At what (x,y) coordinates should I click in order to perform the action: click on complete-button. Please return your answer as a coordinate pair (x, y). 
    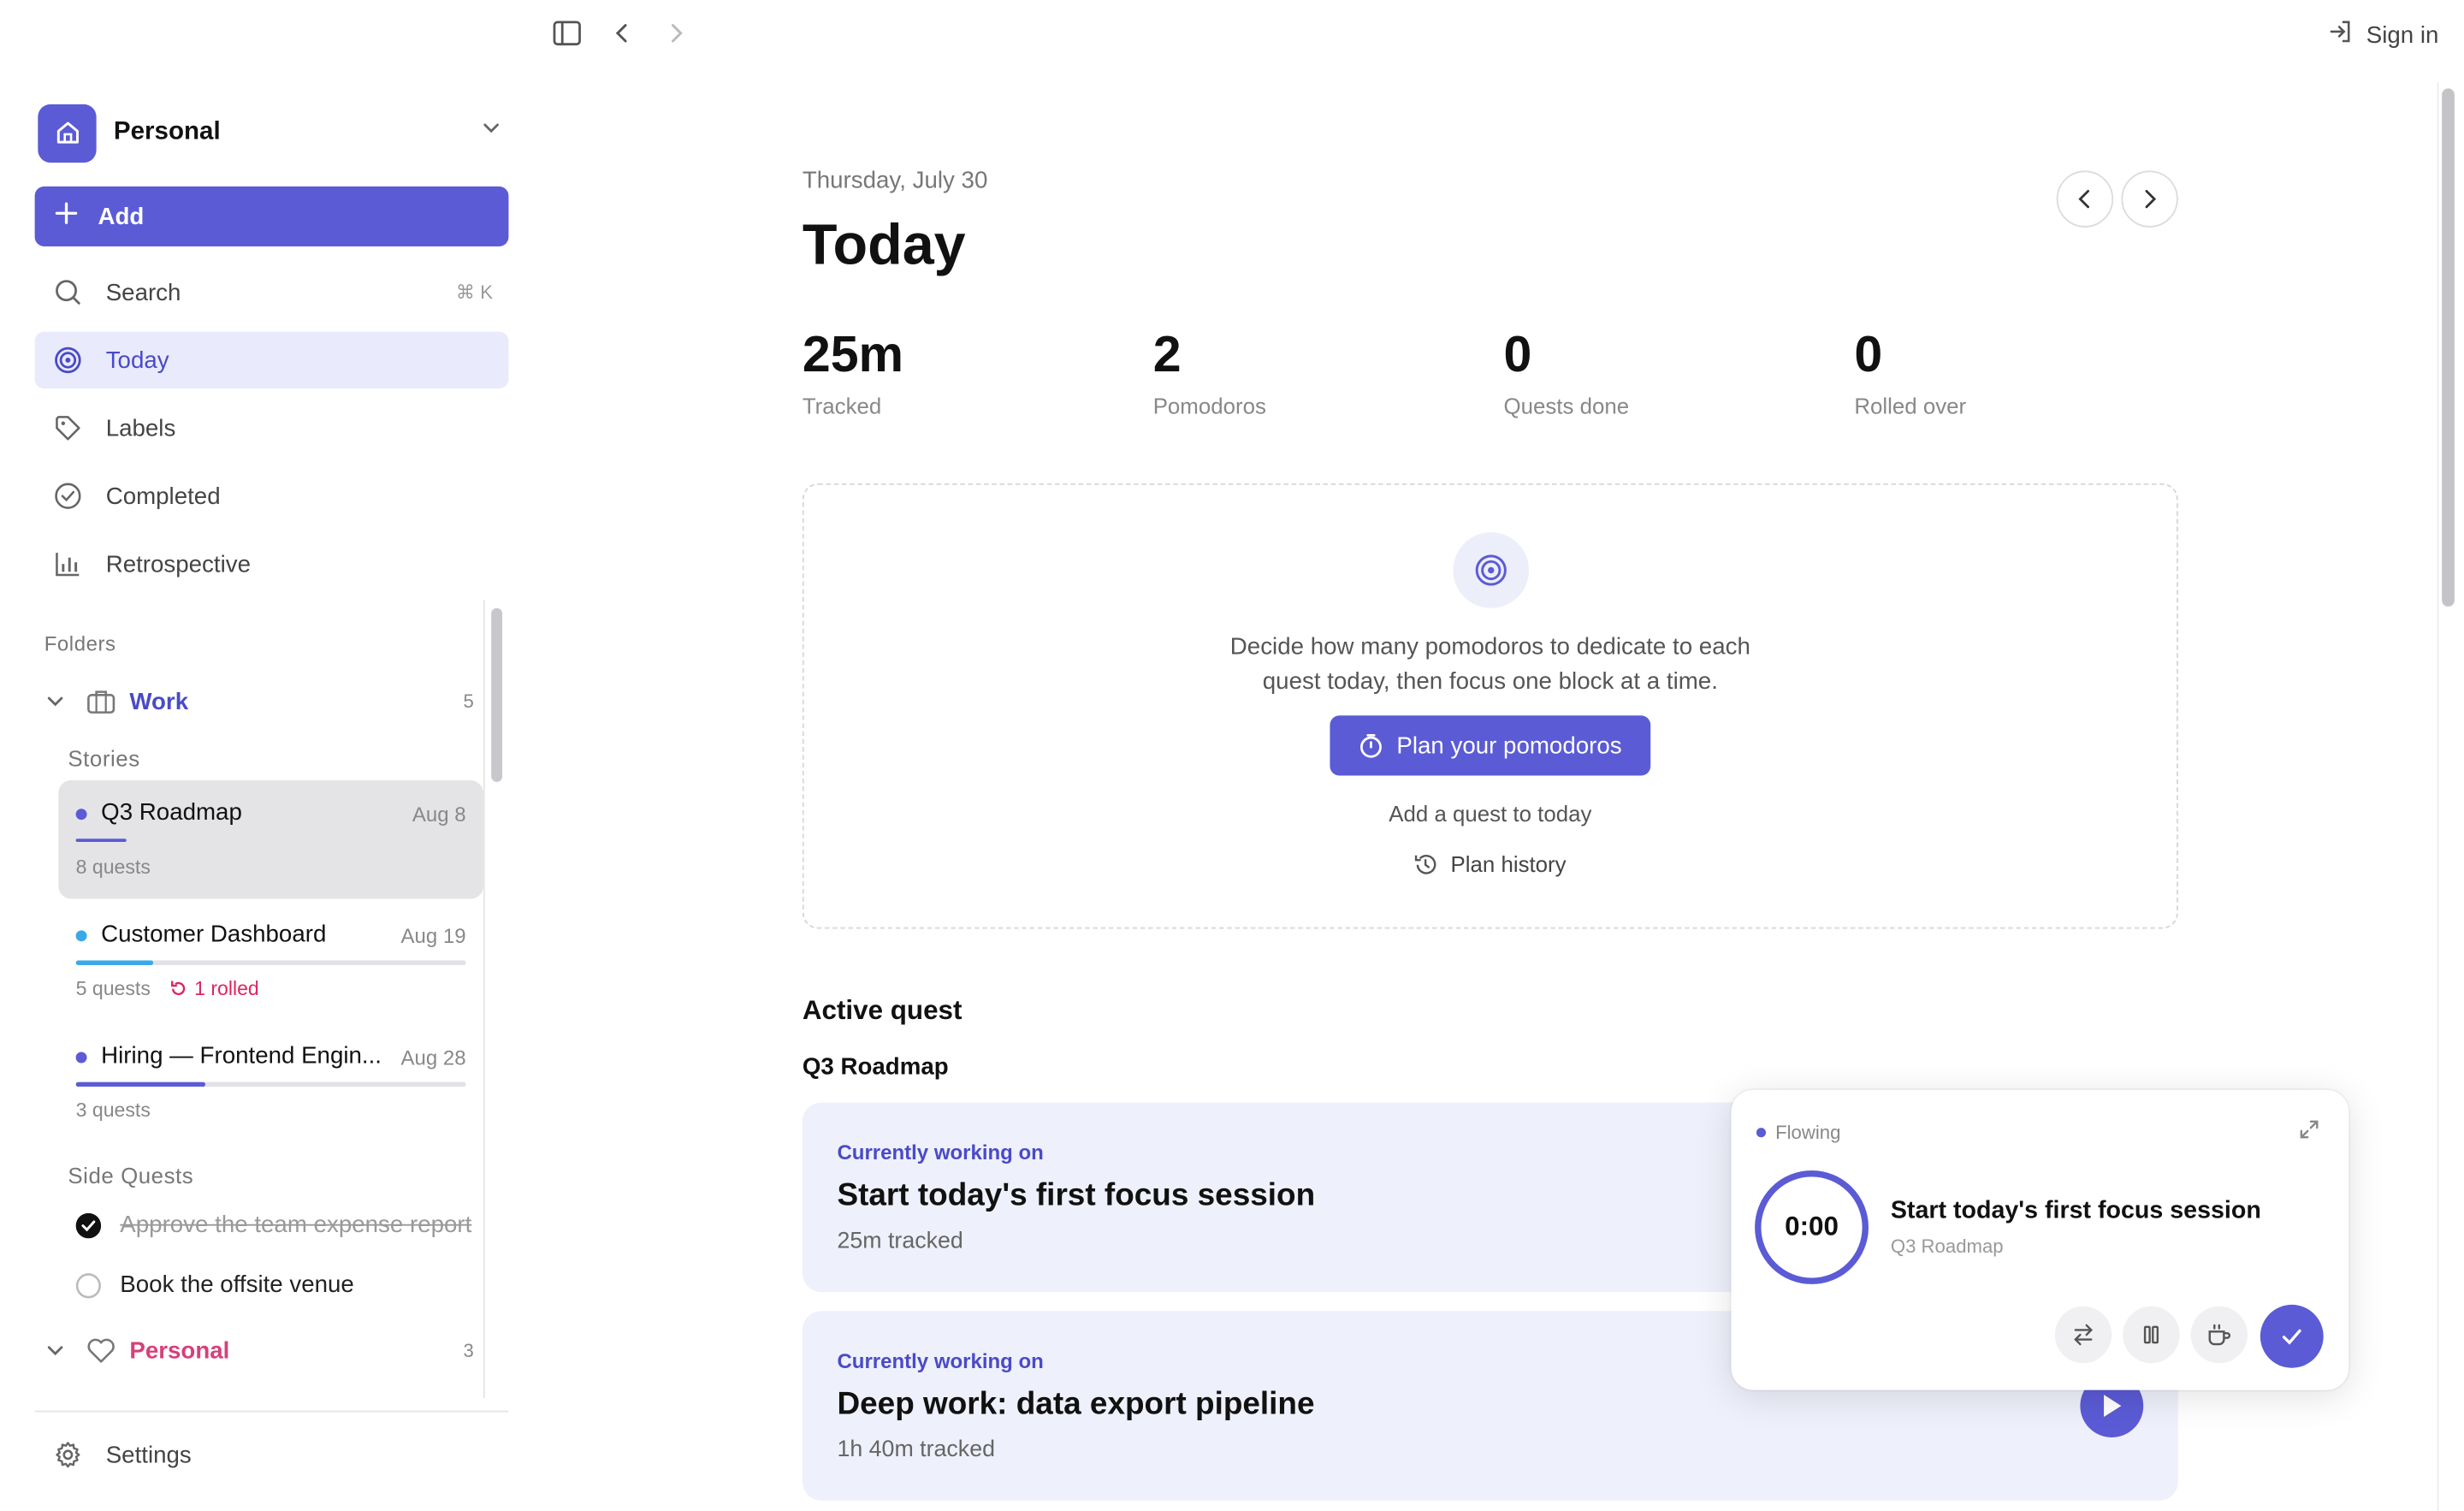
    Looking at the image, I should click on (2292, 1336).